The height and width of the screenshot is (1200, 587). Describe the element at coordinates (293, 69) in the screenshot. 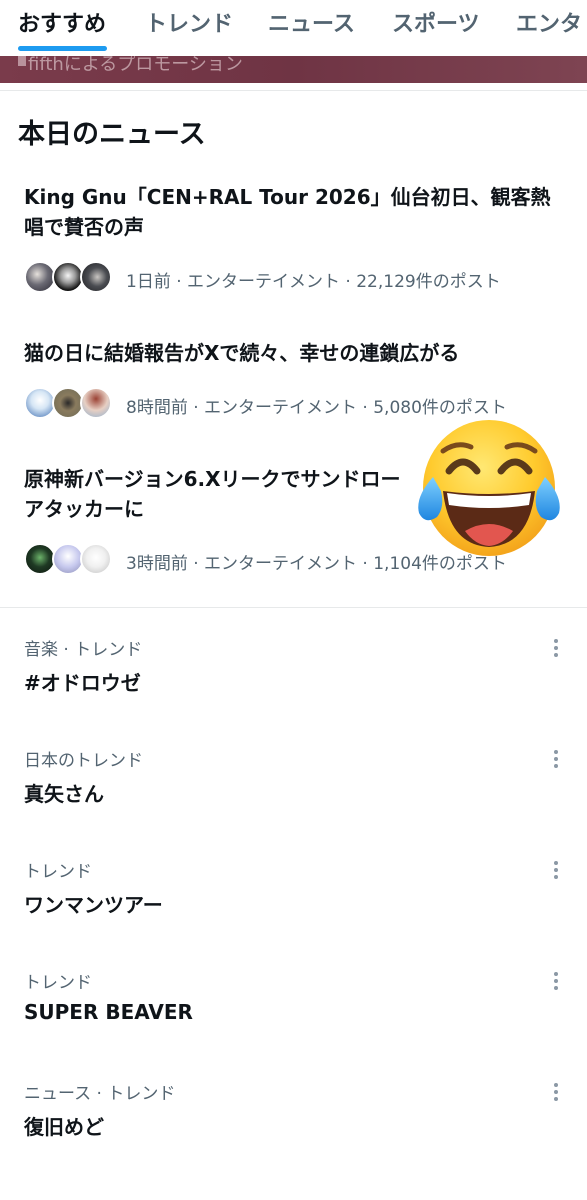

I see `promoted-banner: fifthによるプロモーション` at that location.